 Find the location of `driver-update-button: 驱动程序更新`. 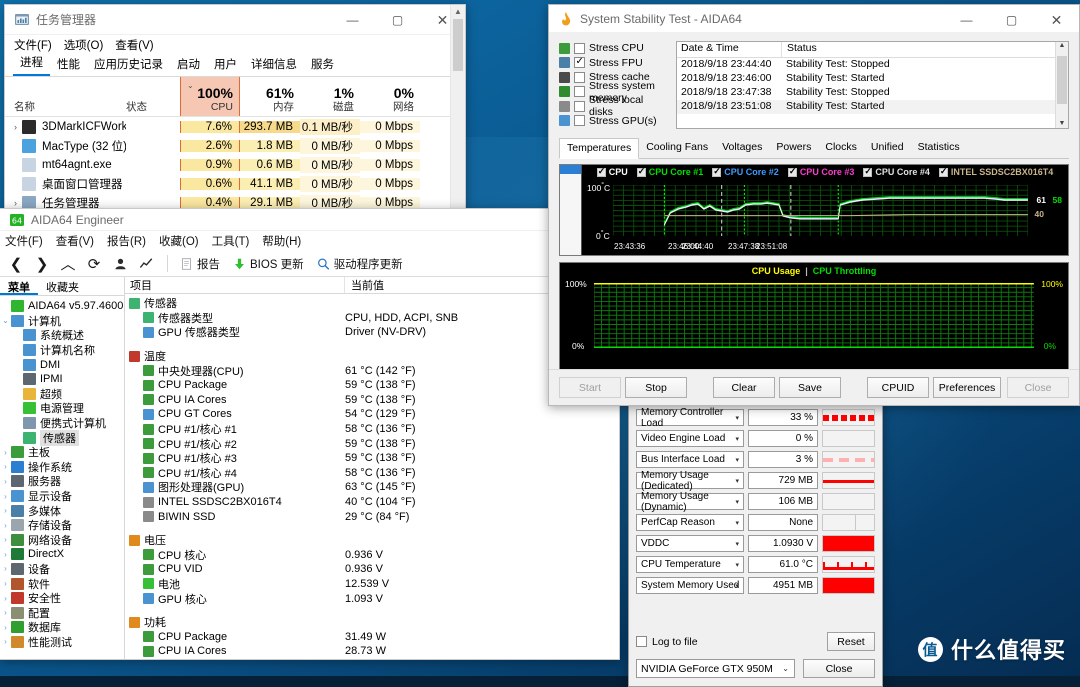

driver-update-button: 驱动程序更新 is located at coordinates (362, 264).